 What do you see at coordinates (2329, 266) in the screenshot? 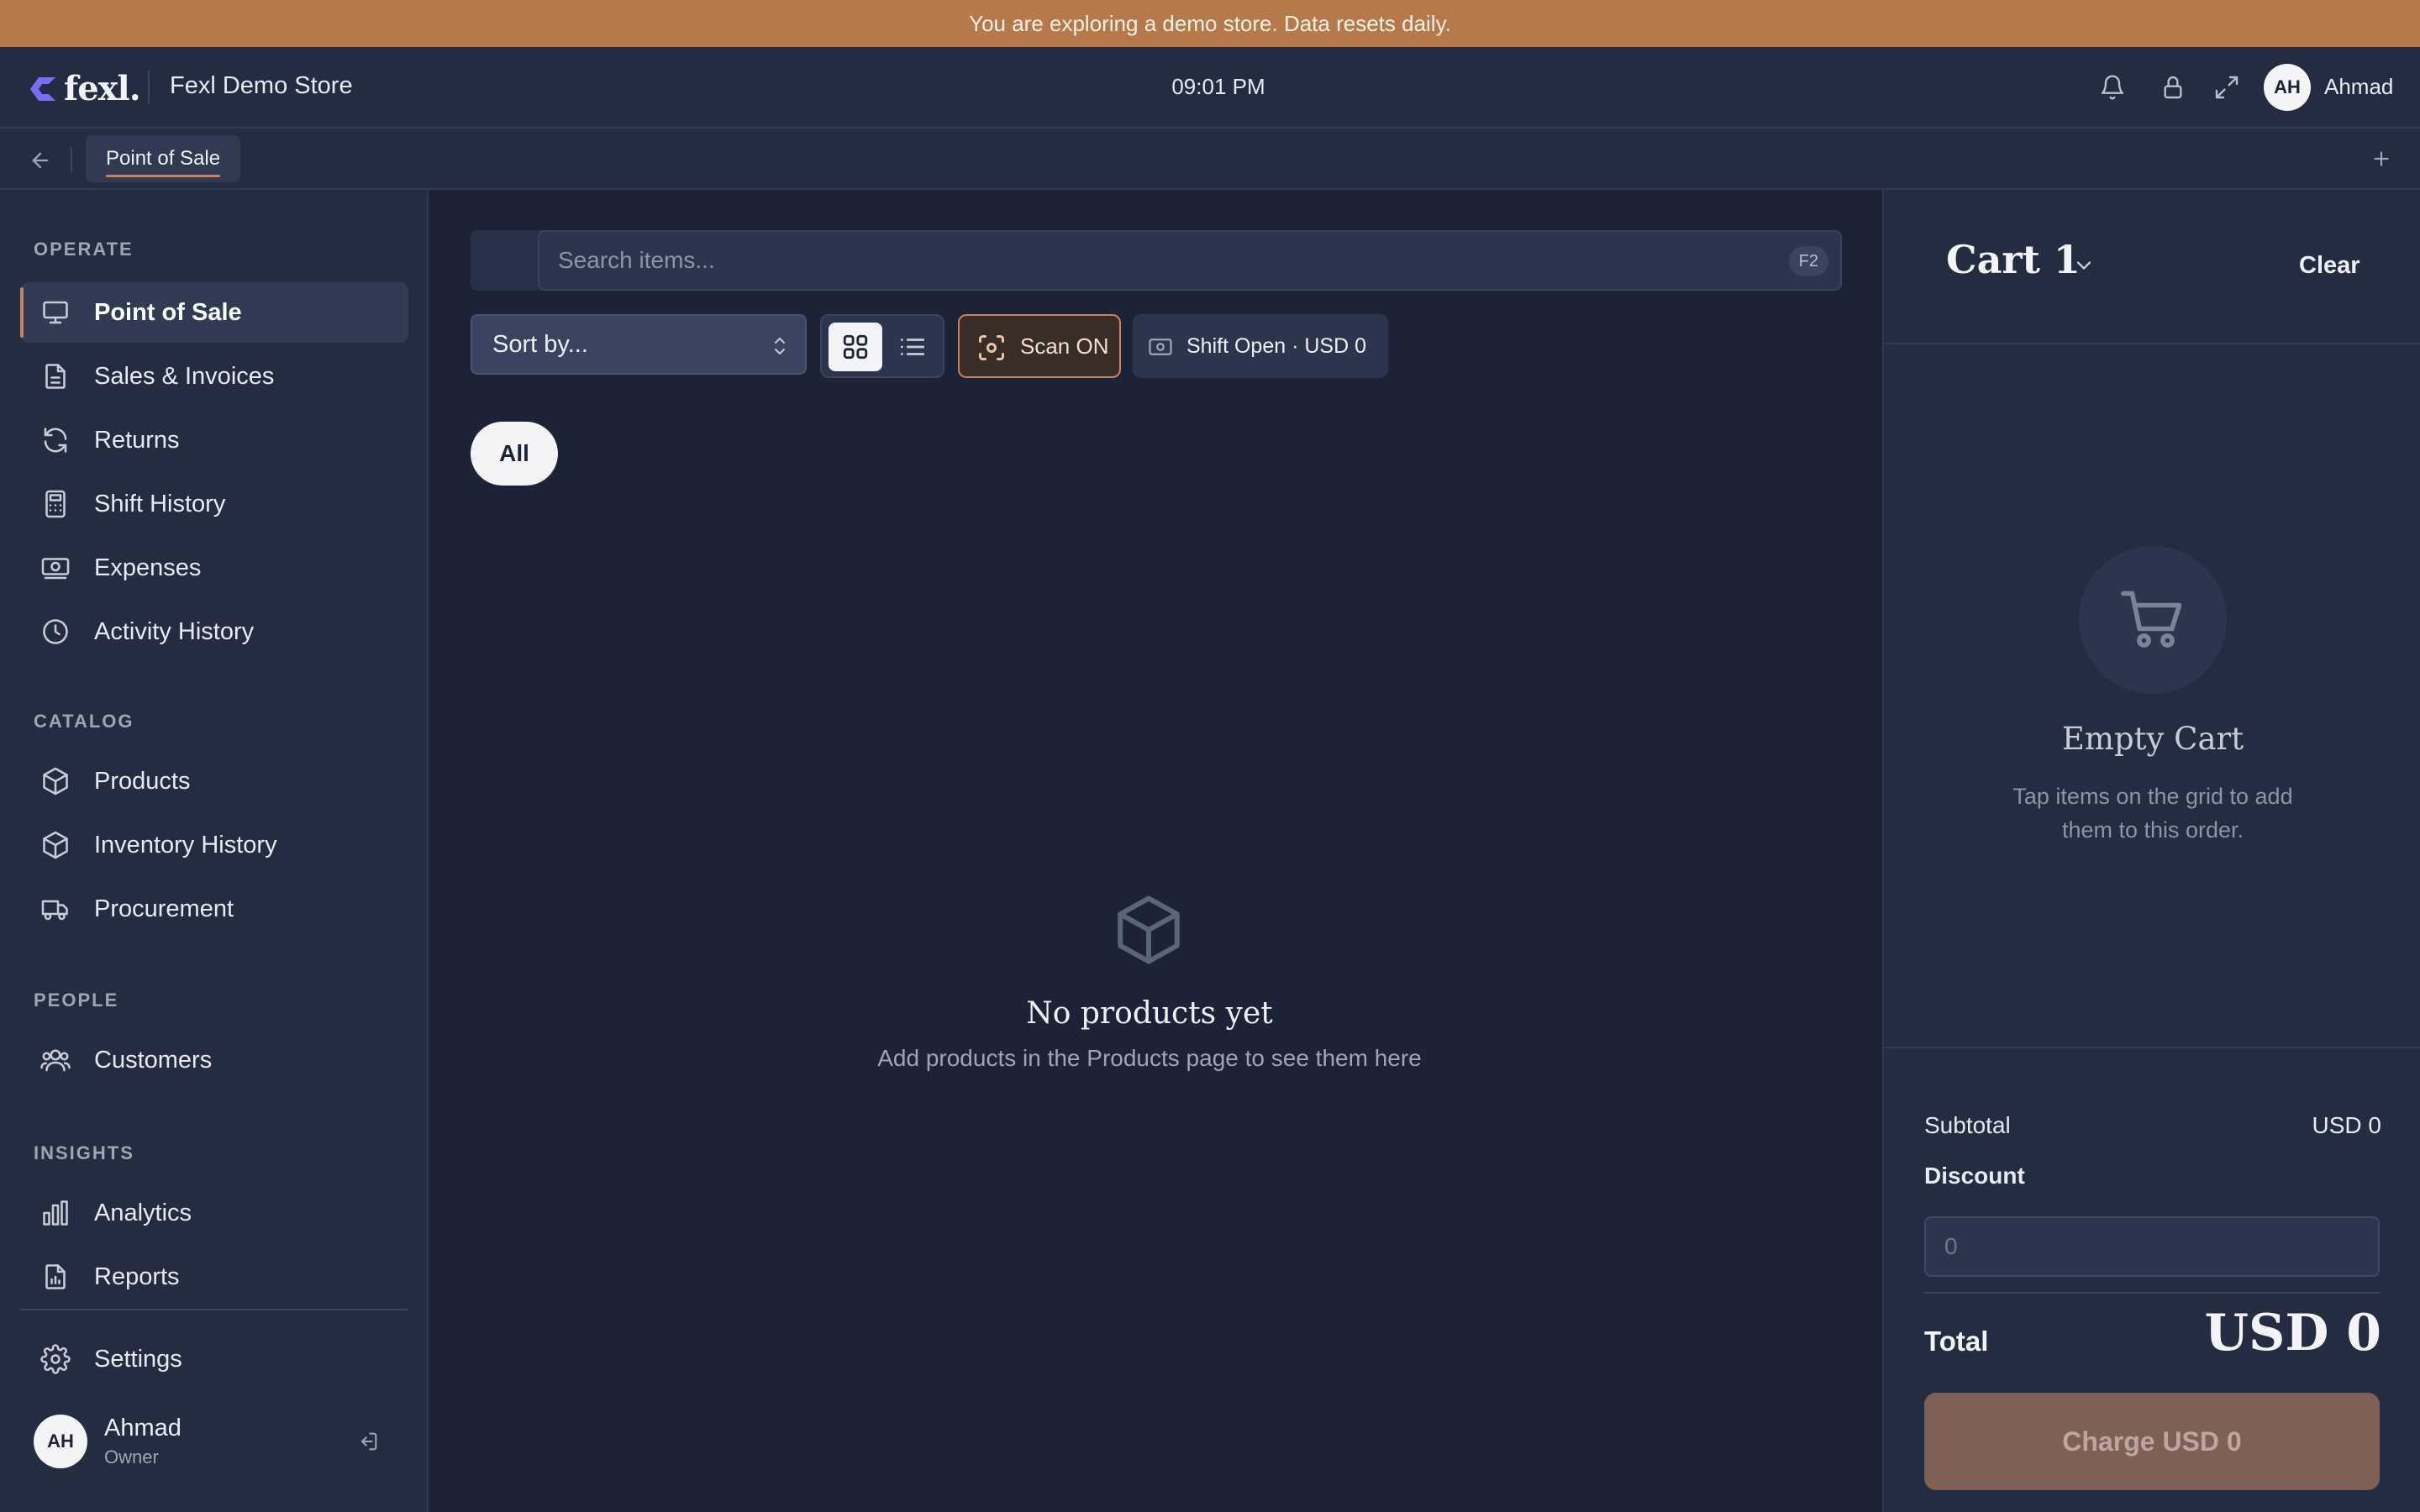
I see `clear-cart-button: Clear` at bounding box center [2329, 266].